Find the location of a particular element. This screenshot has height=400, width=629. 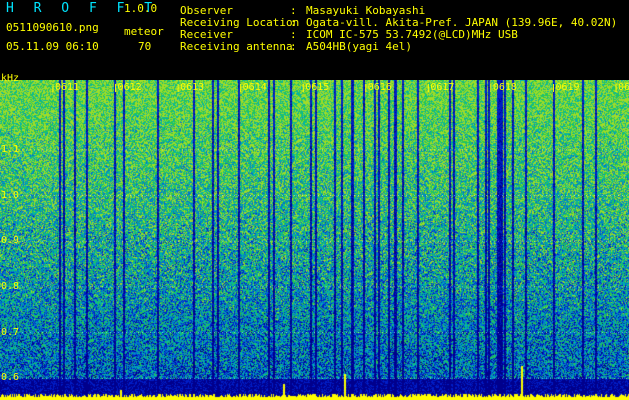

meteor-label: meteor is located at coordinates (144, 31).